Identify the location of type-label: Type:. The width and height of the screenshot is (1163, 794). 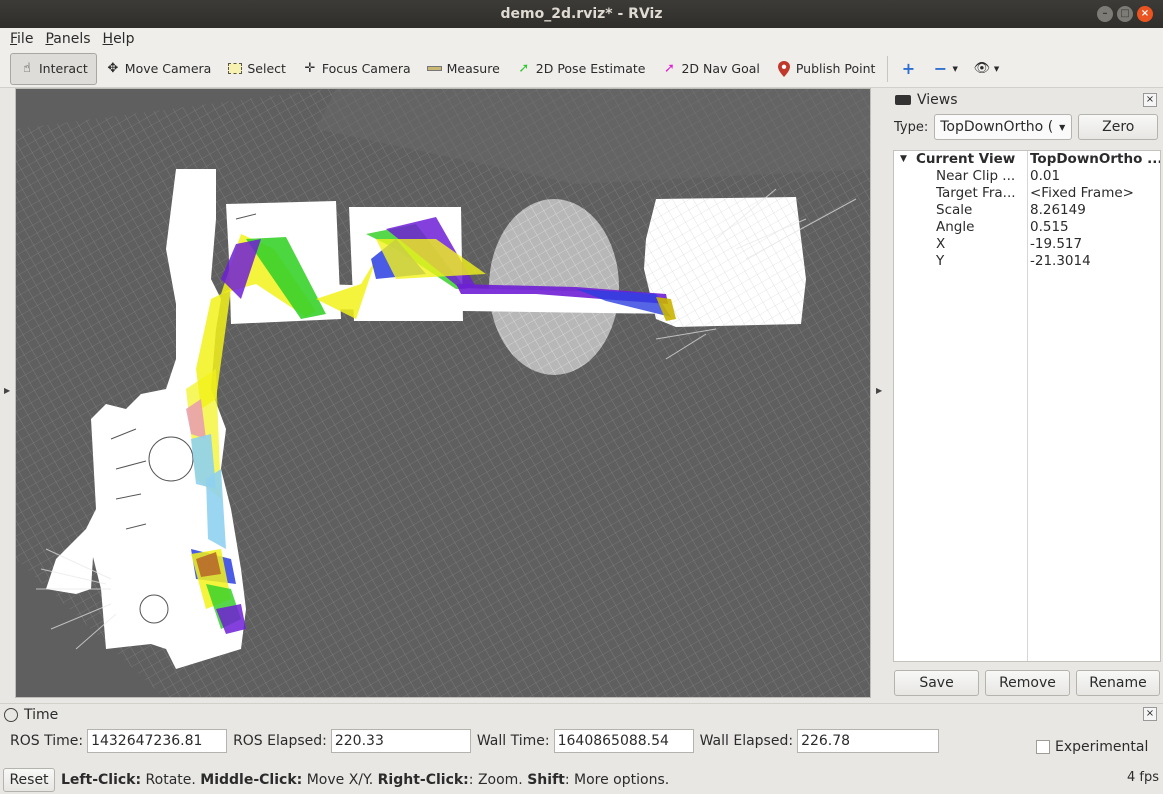
(911, 127).